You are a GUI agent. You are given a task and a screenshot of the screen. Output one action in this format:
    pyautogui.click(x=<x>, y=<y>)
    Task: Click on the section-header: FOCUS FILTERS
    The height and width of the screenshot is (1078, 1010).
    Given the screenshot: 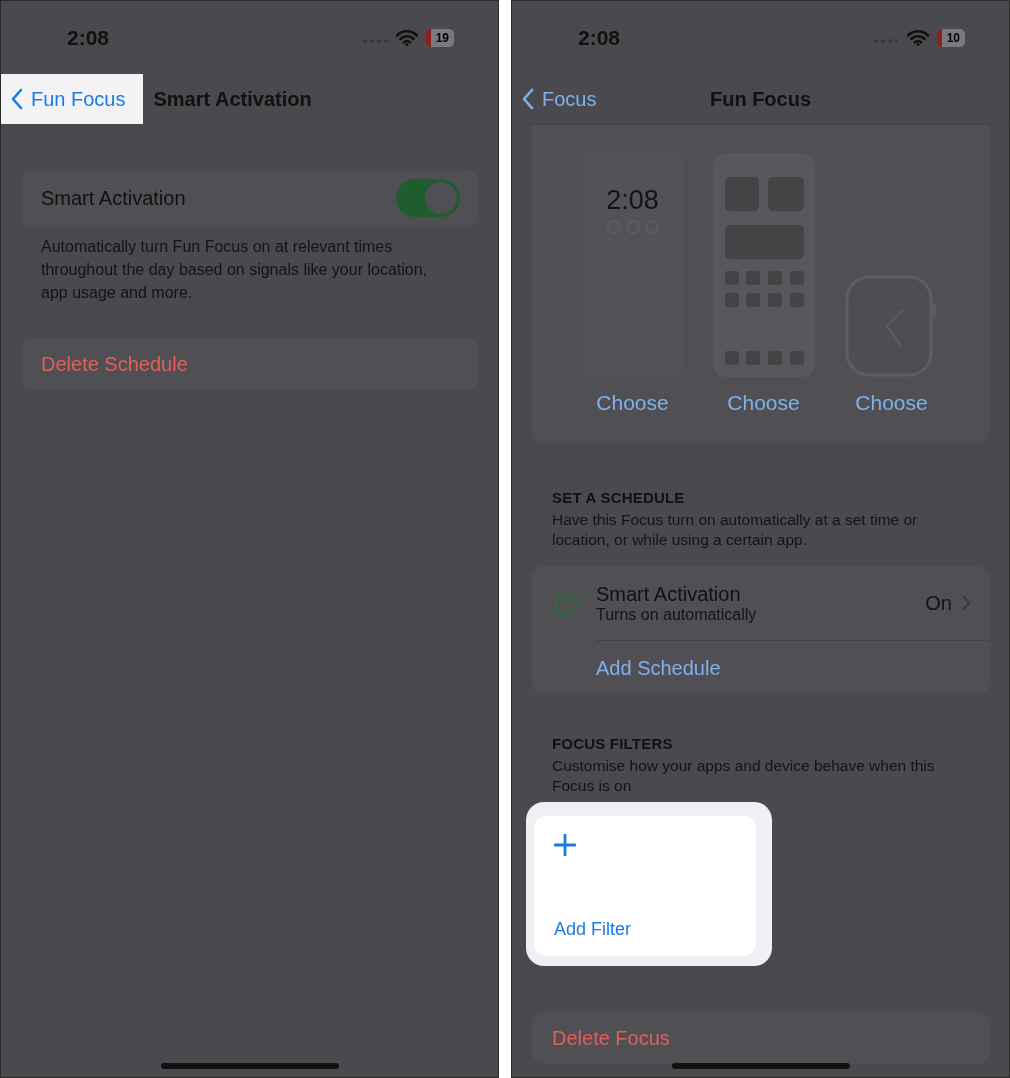 What is the action you would take?
    pyautogui.click(x=613, y=743)
    